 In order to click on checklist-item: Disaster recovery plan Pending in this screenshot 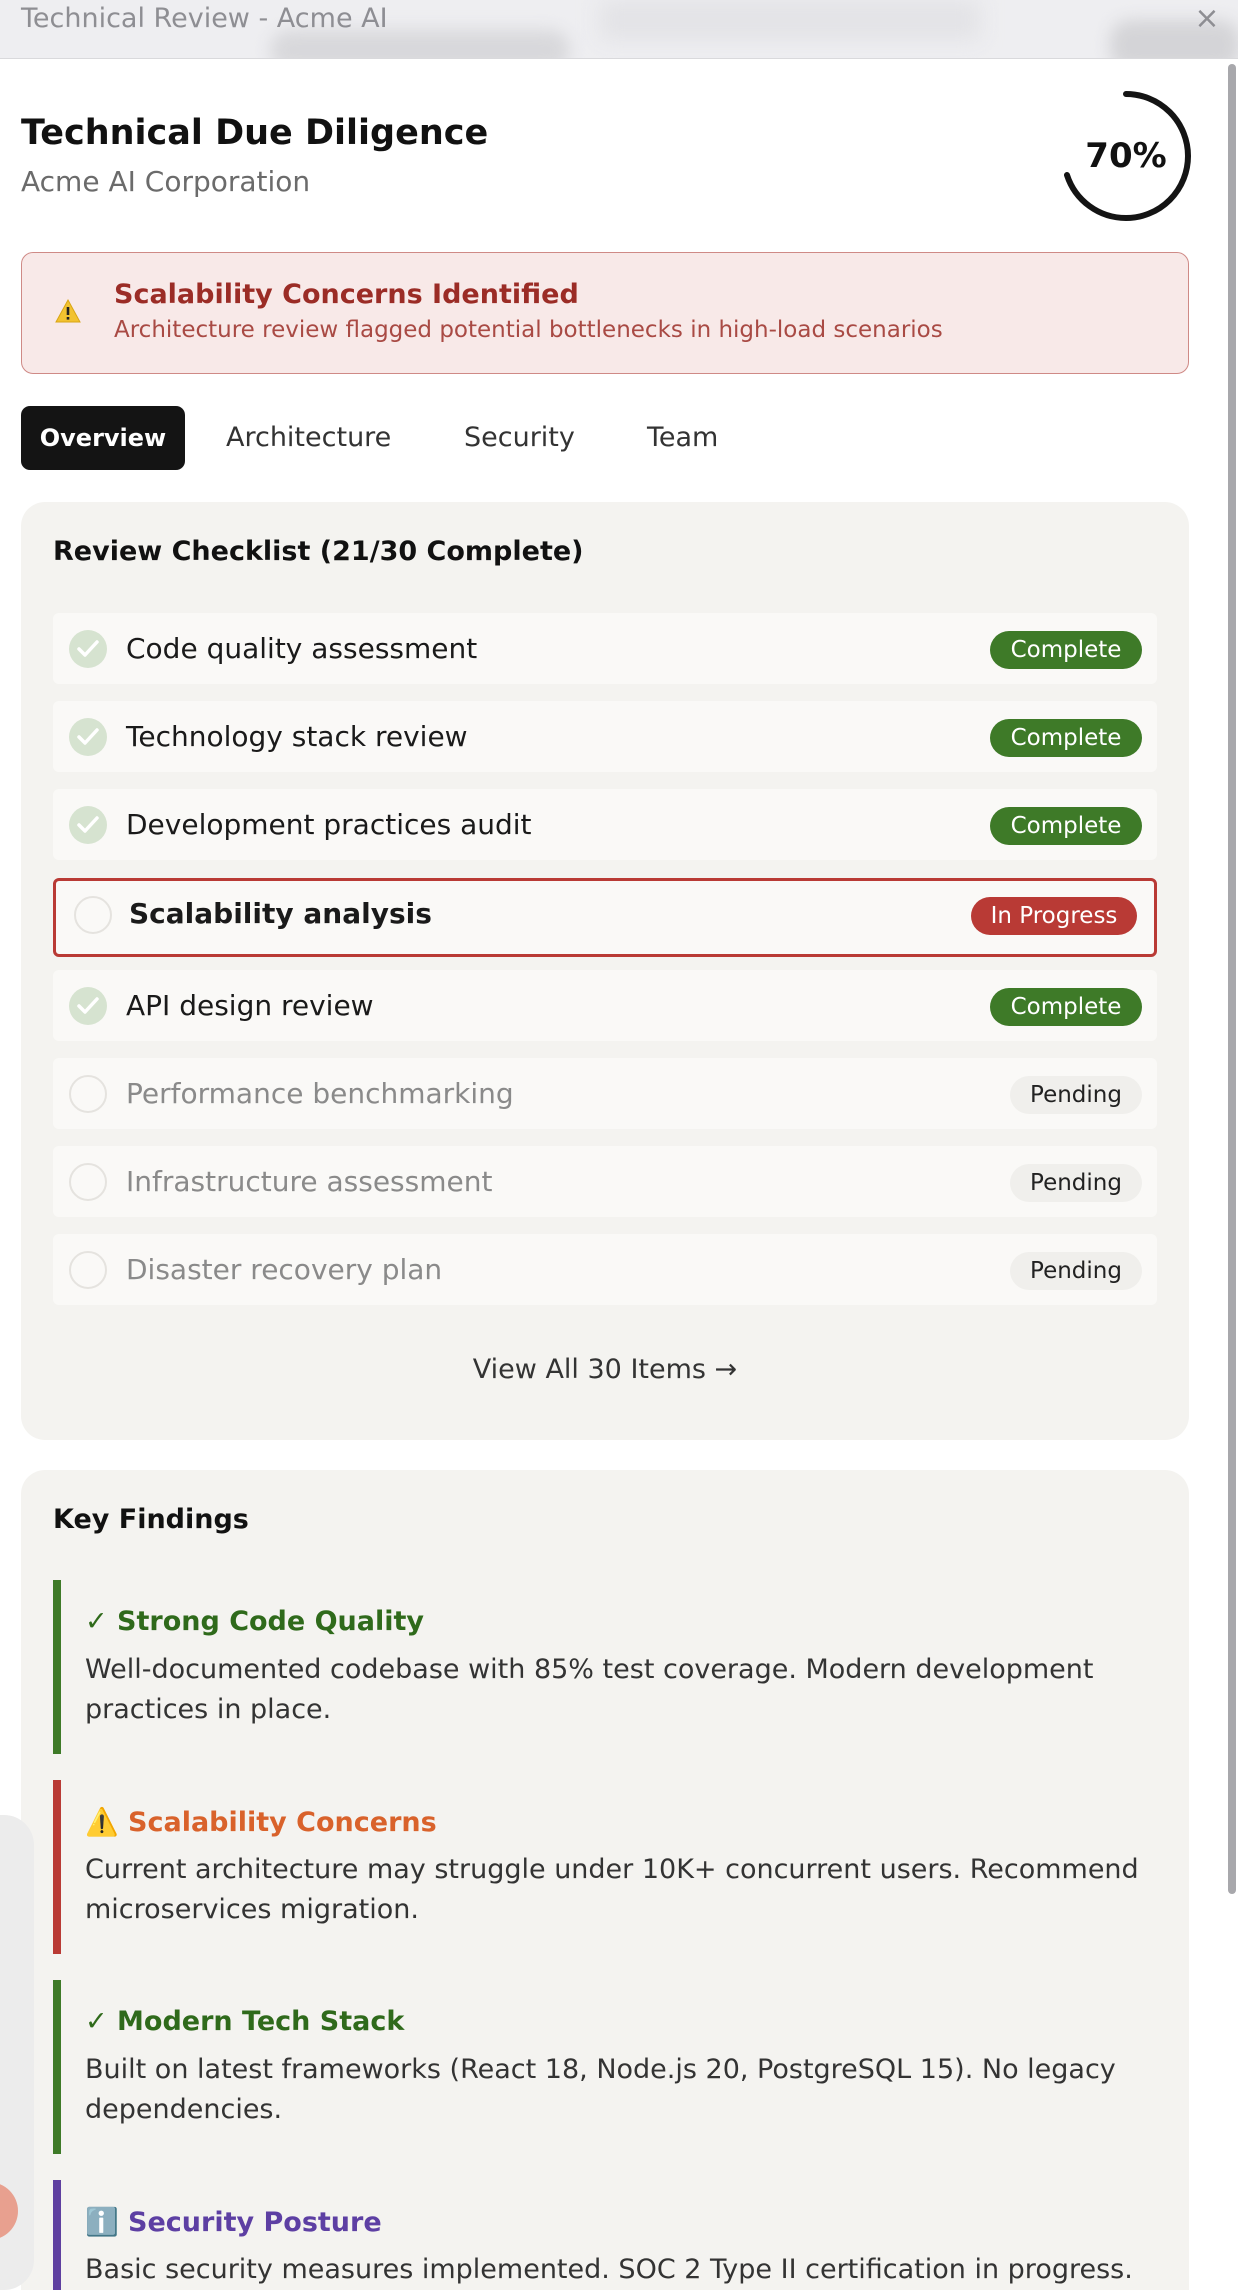, I will do `click(605, 1269)`.